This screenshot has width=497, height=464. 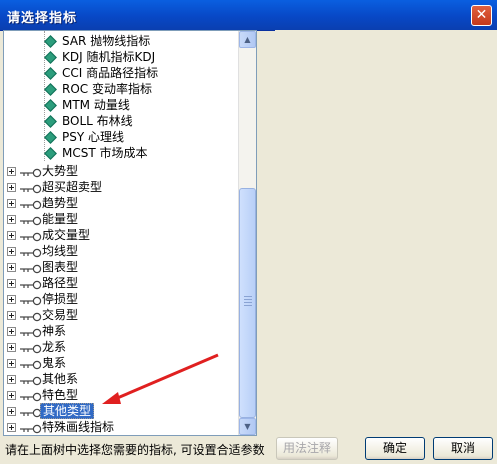 What do you see at coordinates (60, 379) in the screenshot?
I see `tree-category-label: 其他系` at bounding box center [60, 379].